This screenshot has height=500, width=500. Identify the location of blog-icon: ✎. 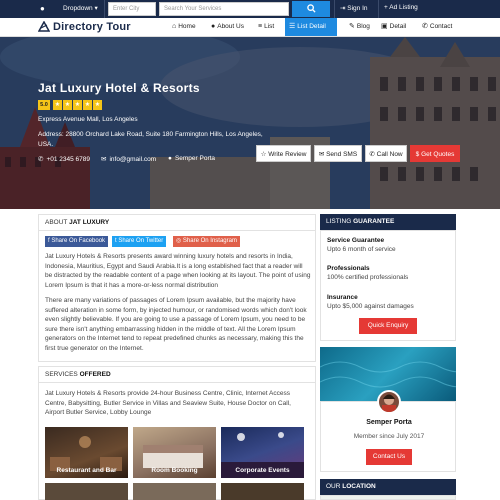
(352, 26).